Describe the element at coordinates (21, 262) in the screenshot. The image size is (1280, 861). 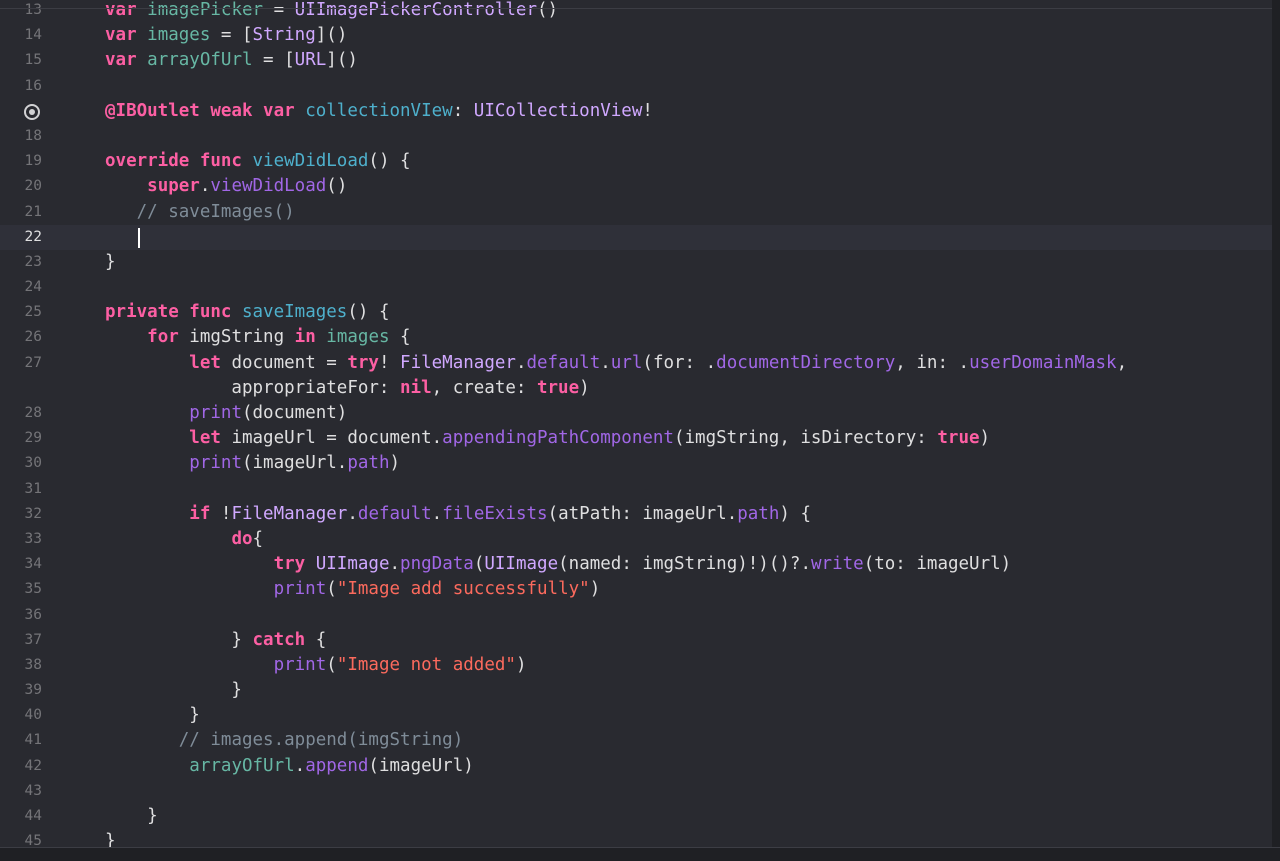
I see `line-number: 23` at that location.